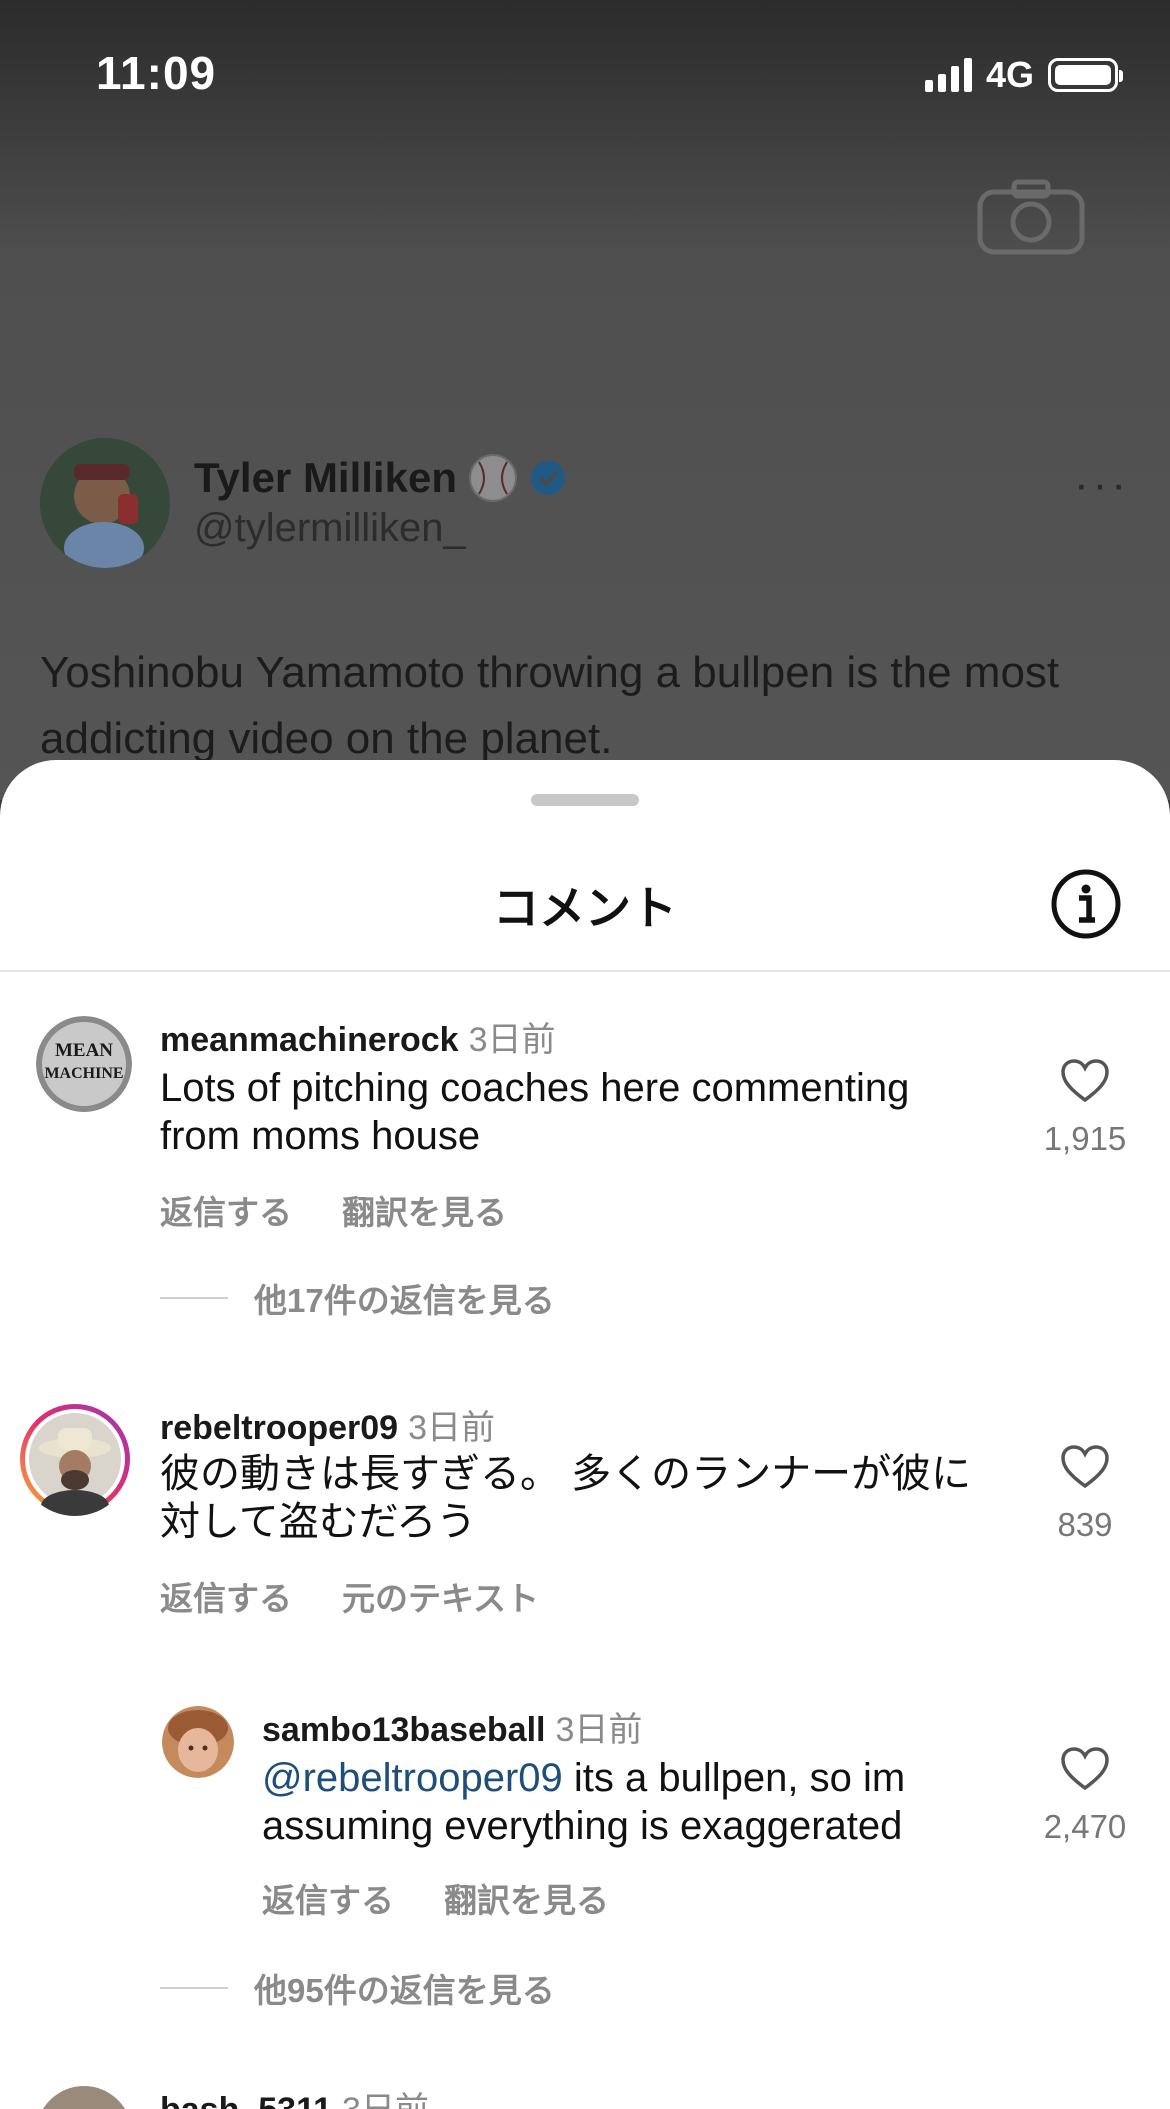 The width and height of the screenshot is (1170, 2109). Describe the element at coordinates (279, 1428) in the screenshot. I see `comment-username: rebeltrooper09` at that location.